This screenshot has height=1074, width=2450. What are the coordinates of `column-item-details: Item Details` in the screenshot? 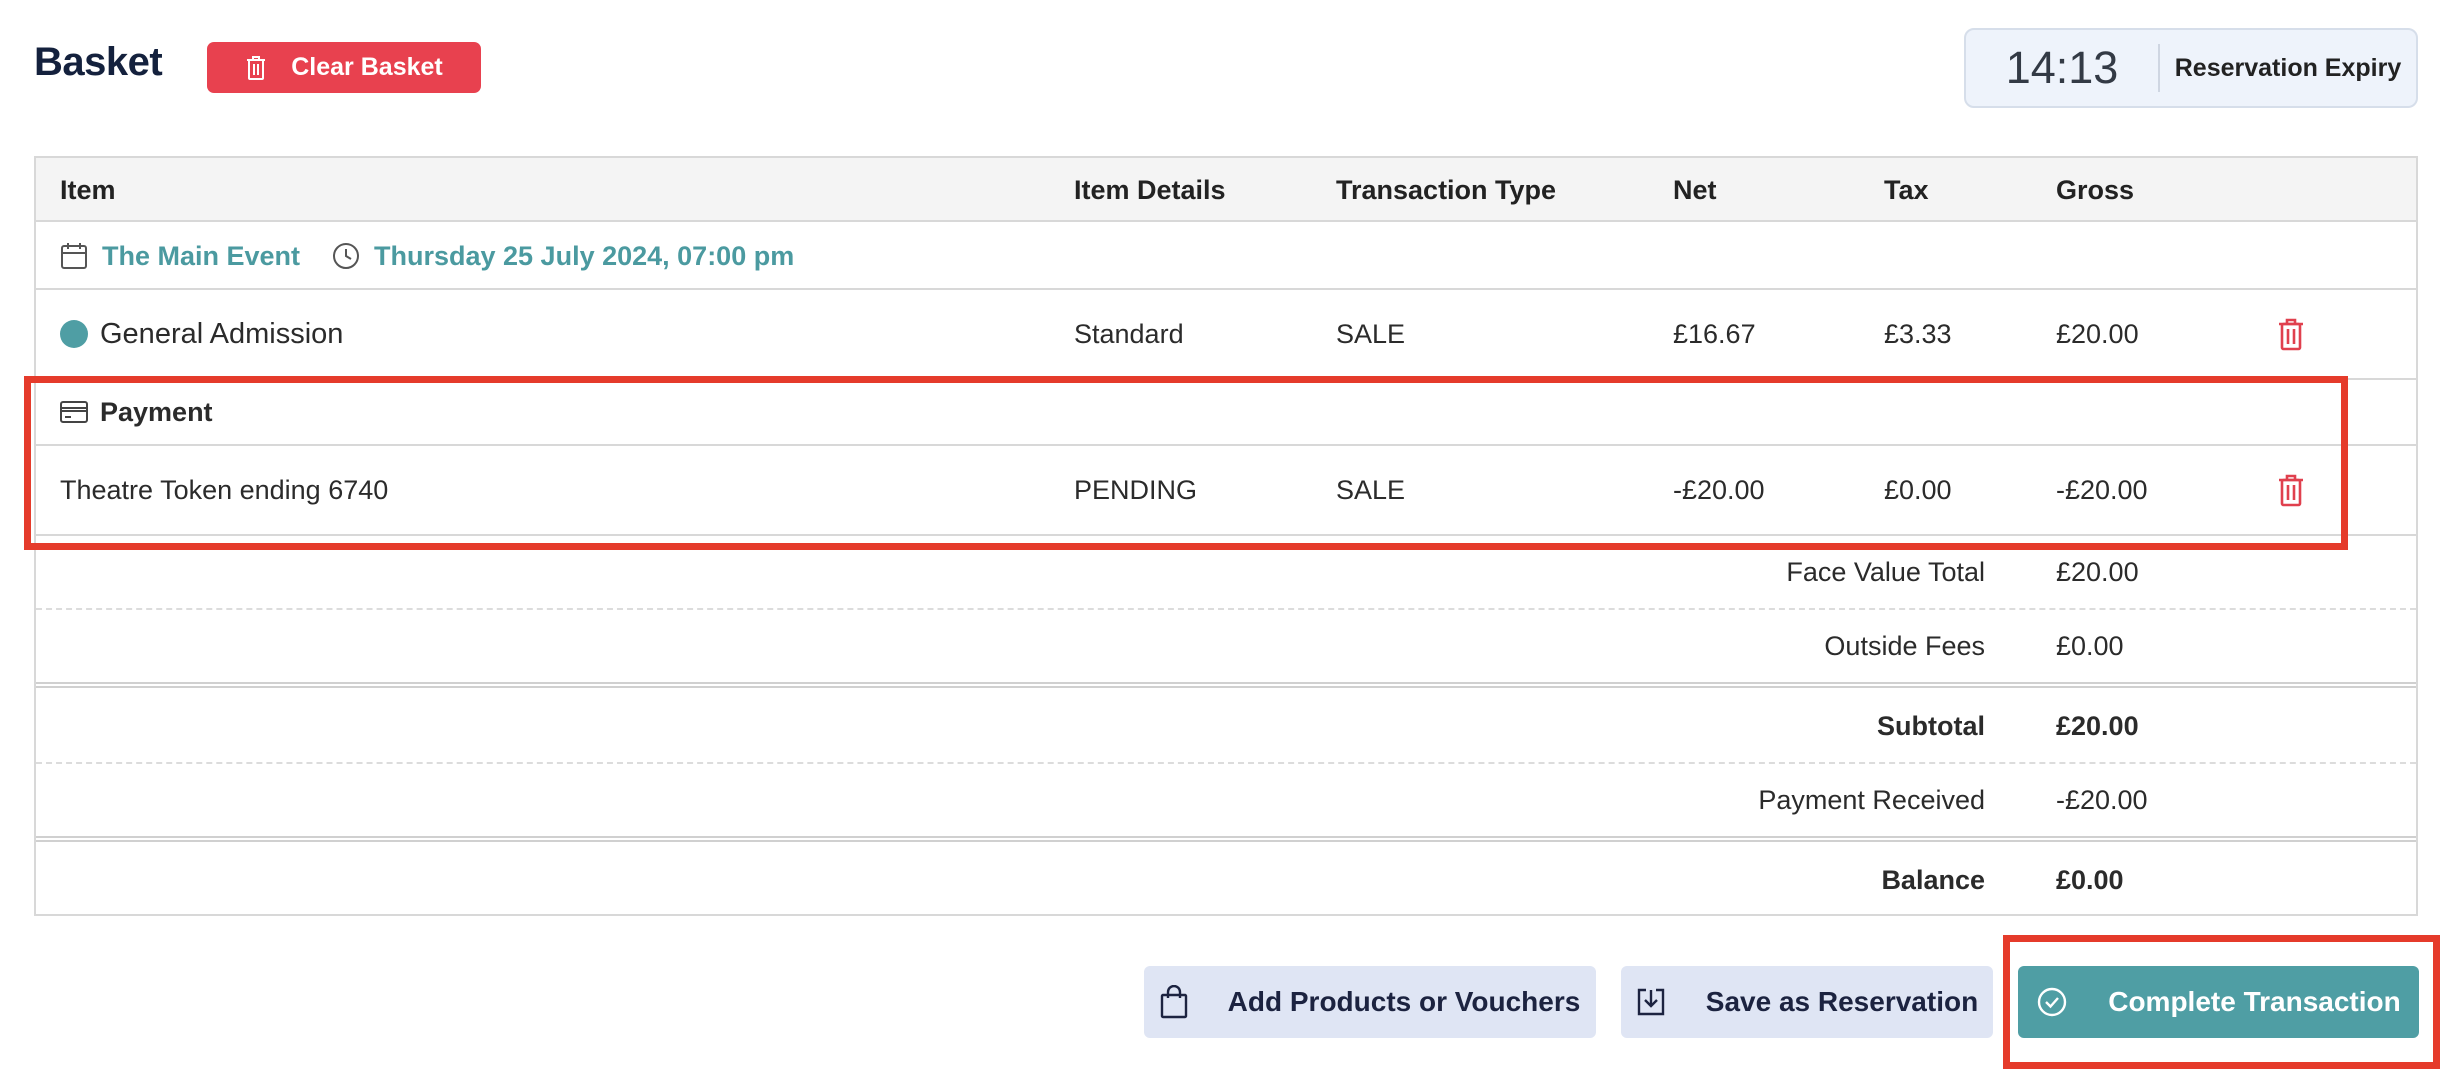 It's located at (1150, 189).